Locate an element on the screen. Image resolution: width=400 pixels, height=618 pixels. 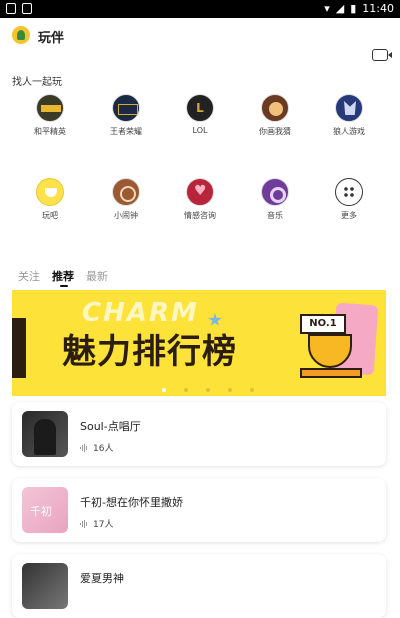
app-notification-icon is located at coordinates (27, 8).